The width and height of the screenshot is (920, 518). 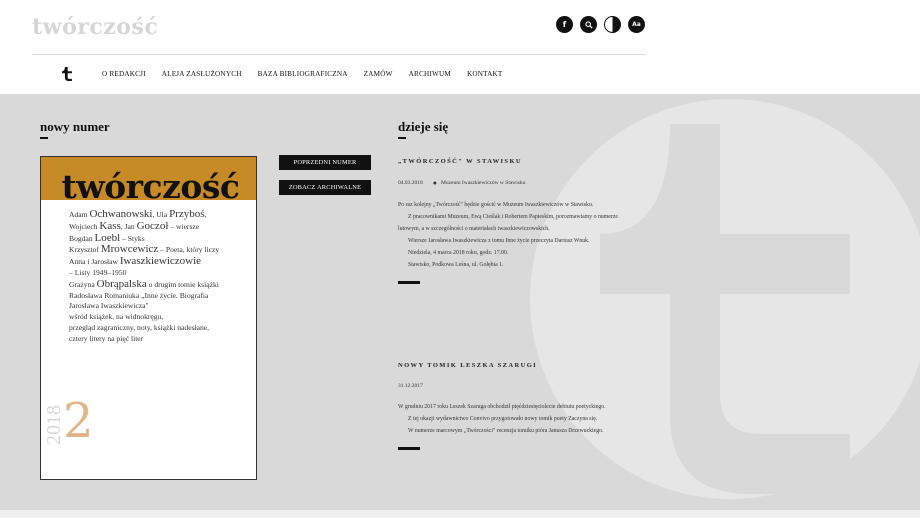 I want to click on cover-line: wśród książek, na widnokręgu,, so click(x=116, y=317).